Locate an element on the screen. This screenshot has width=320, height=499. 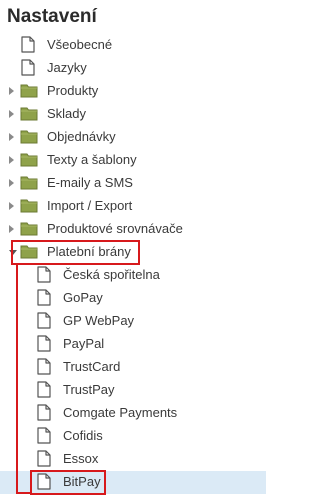
tree-item-label: Import / Export is located at coordinates (90, 205).